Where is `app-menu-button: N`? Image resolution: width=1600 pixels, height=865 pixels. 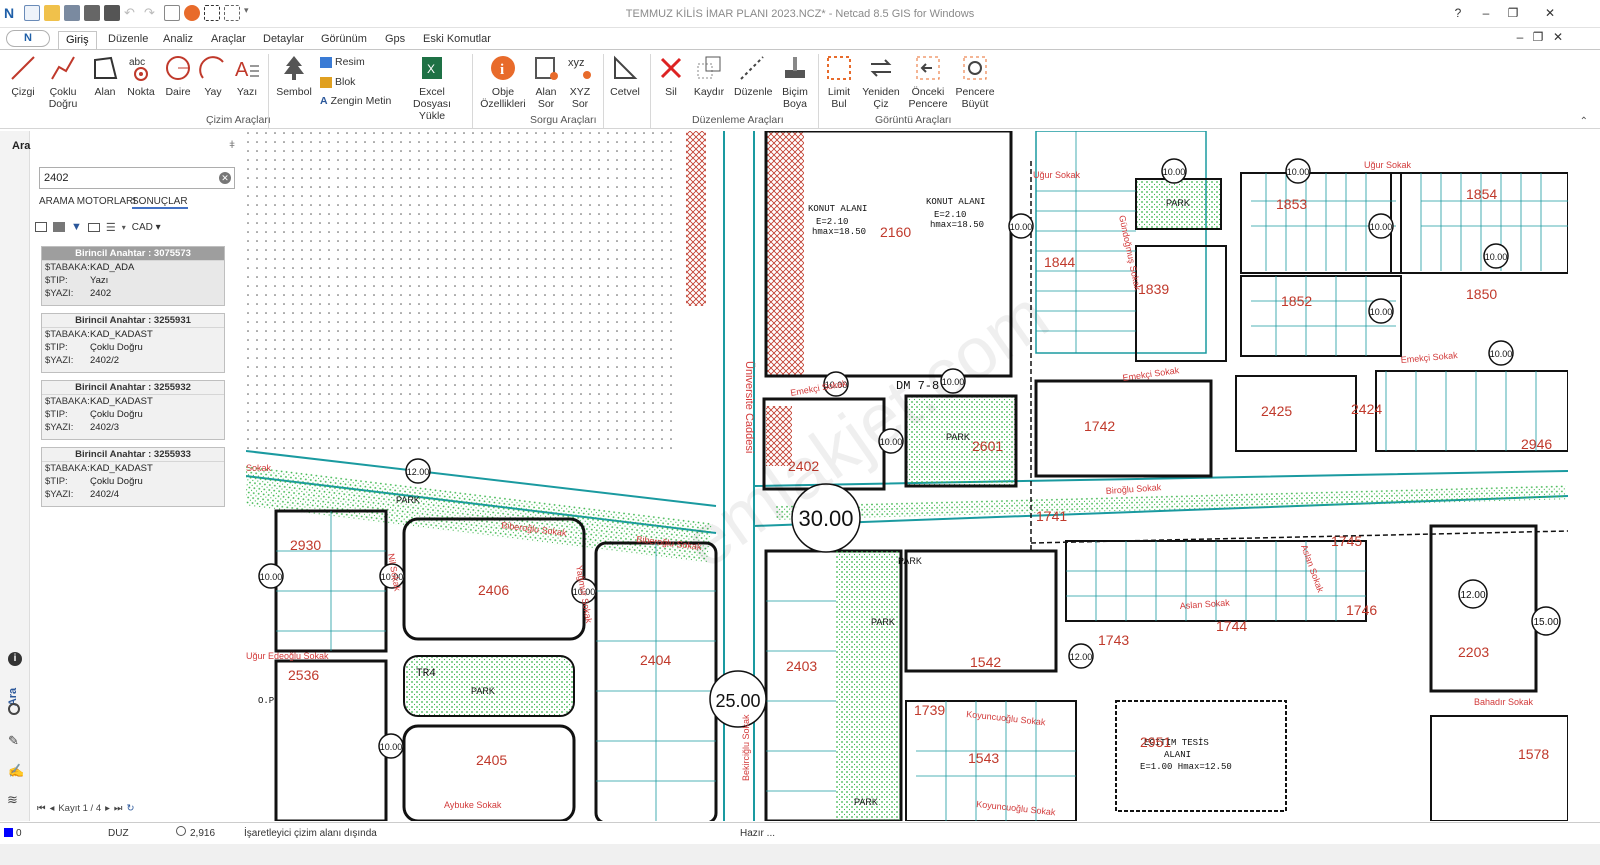
app-menu-button: N is located at coordinates (28, 38).